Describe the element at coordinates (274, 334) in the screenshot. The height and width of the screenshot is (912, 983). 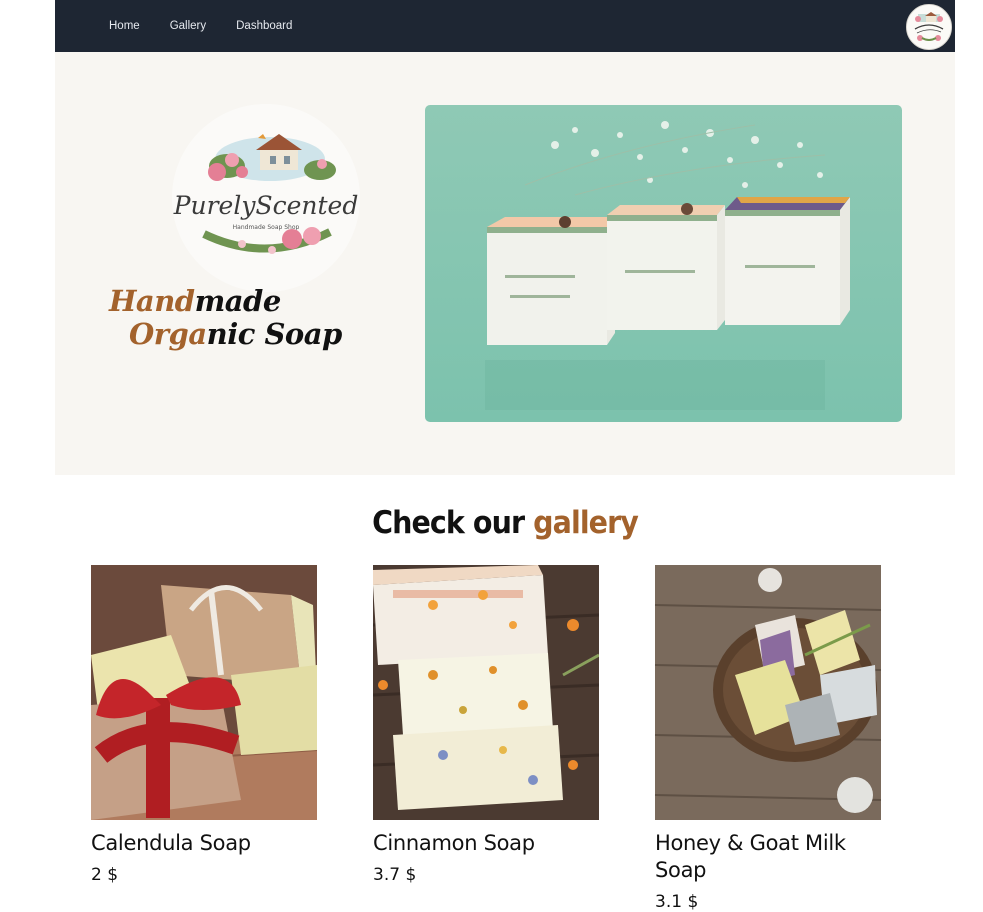
I see `tagline-rest-2: nic Soap` at that location.